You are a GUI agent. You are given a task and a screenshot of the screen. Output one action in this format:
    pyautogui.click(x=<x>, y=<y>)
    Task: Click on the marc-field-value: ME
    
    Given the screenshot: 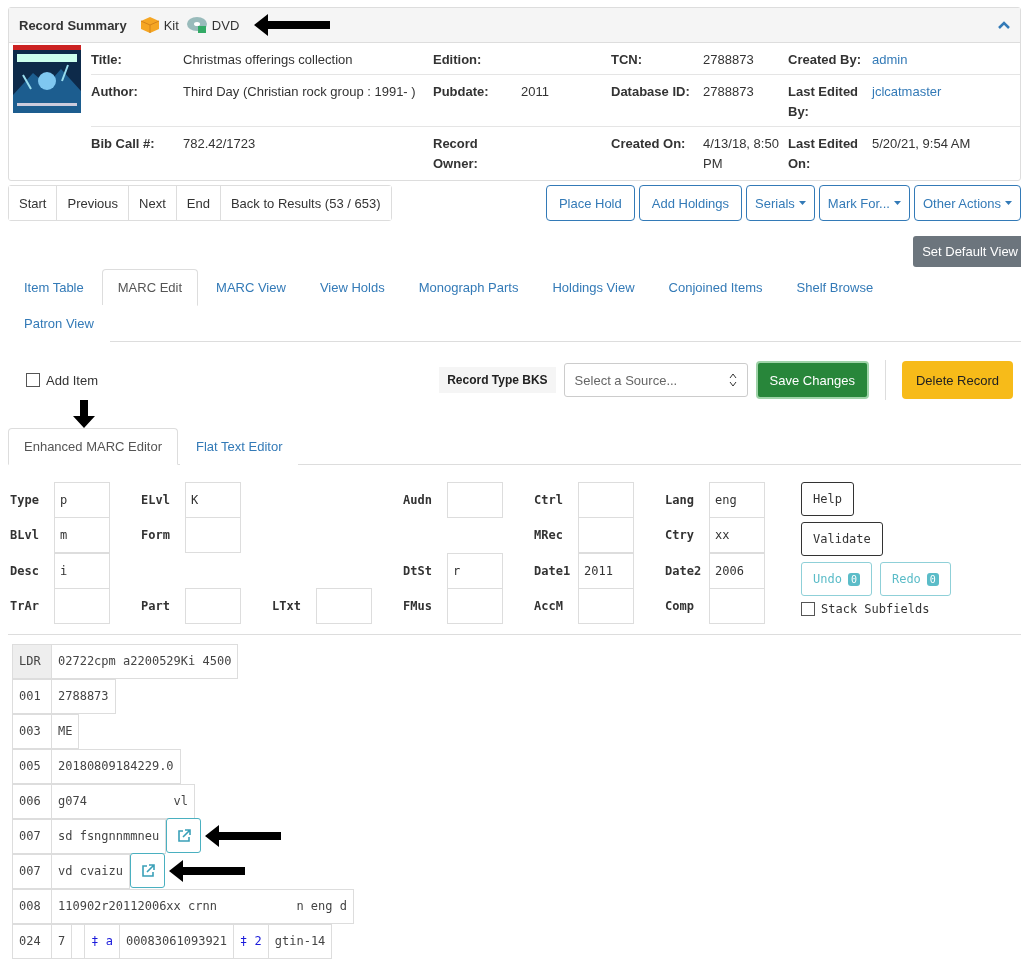 What is the action you would take?
    pyautogui.click(x=65, y=731)
    